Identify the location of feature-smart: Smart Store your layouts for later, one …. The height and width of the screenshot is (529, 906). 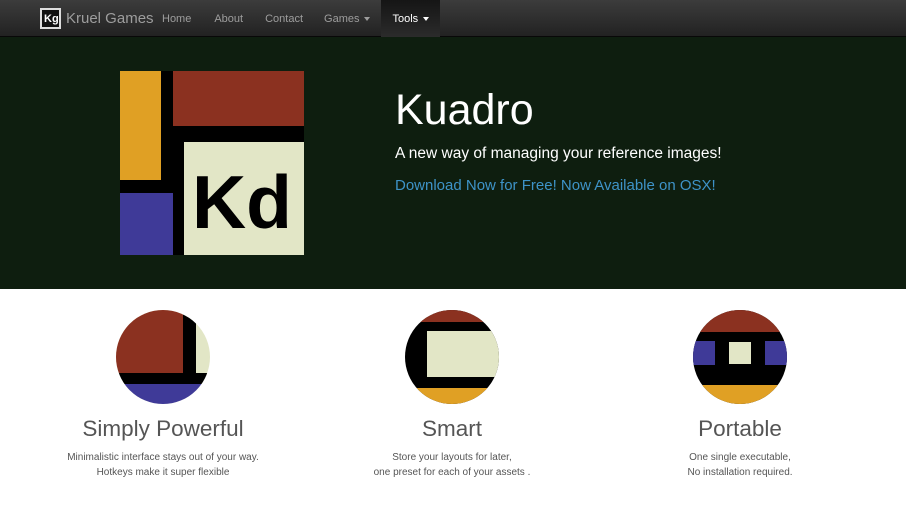
(452, 395).